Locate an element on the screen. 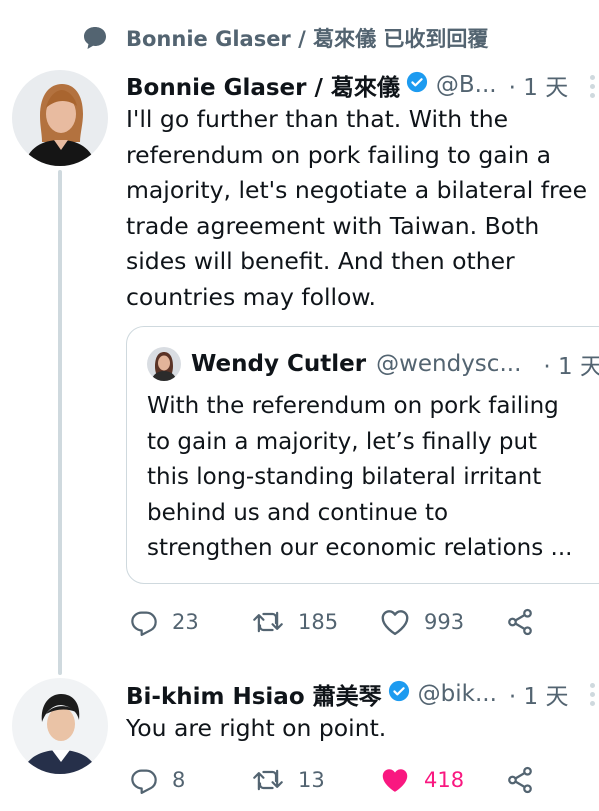 The image size is (599, 811). social-context: Bonnie Glaser / 葛來儀 已收到回覆 is located at coordinates (285, 38).